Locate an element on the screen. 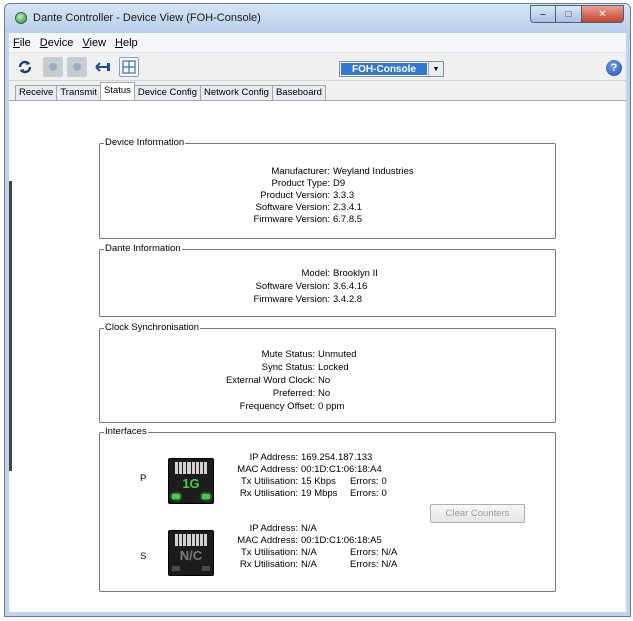  info-value: 2.3.4.1 is located at coordinates (348, 207).